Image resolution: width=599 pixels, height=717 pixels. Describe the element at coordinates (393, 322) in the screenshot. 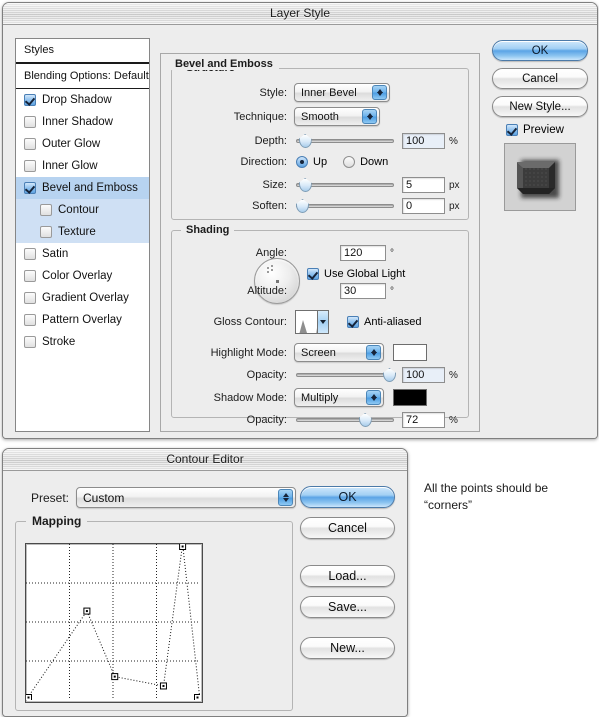

I see `anti-aliased-label: Anti-aliased` at that location.